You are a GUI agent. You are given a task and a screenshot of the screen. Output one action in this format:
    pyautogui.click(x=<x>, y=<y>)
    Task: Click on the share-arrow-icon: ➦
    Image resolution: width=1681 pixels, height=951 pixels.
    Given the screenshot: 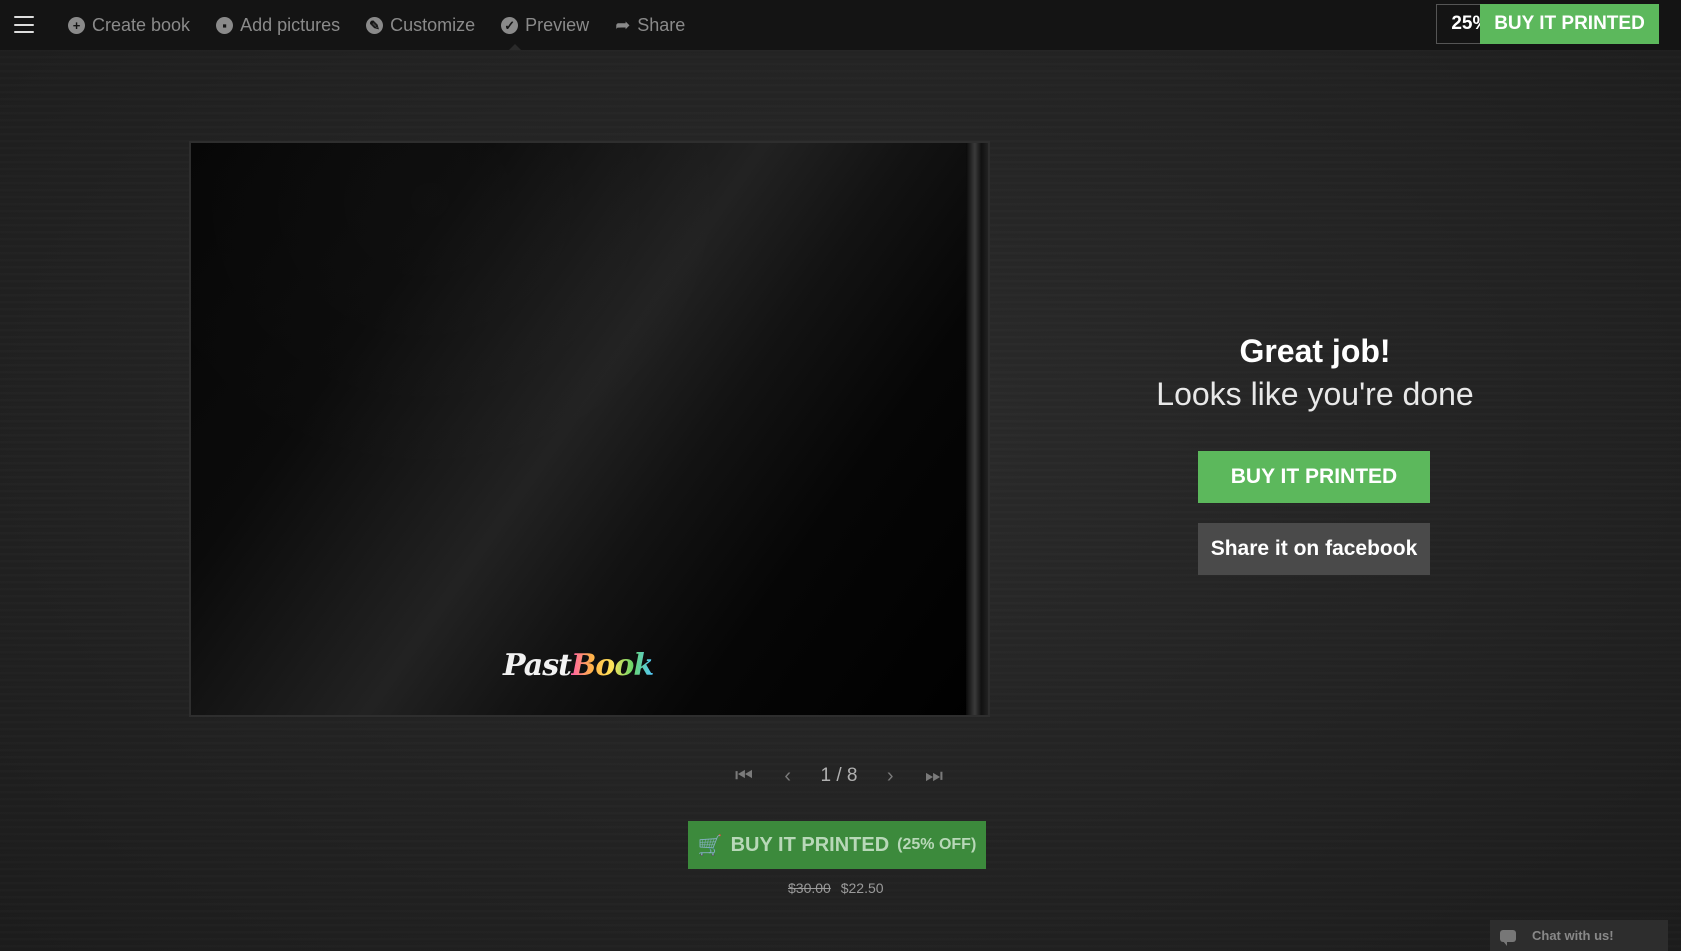 What is the action you would take?
    pyautogui.click(x=623, y=24)
    